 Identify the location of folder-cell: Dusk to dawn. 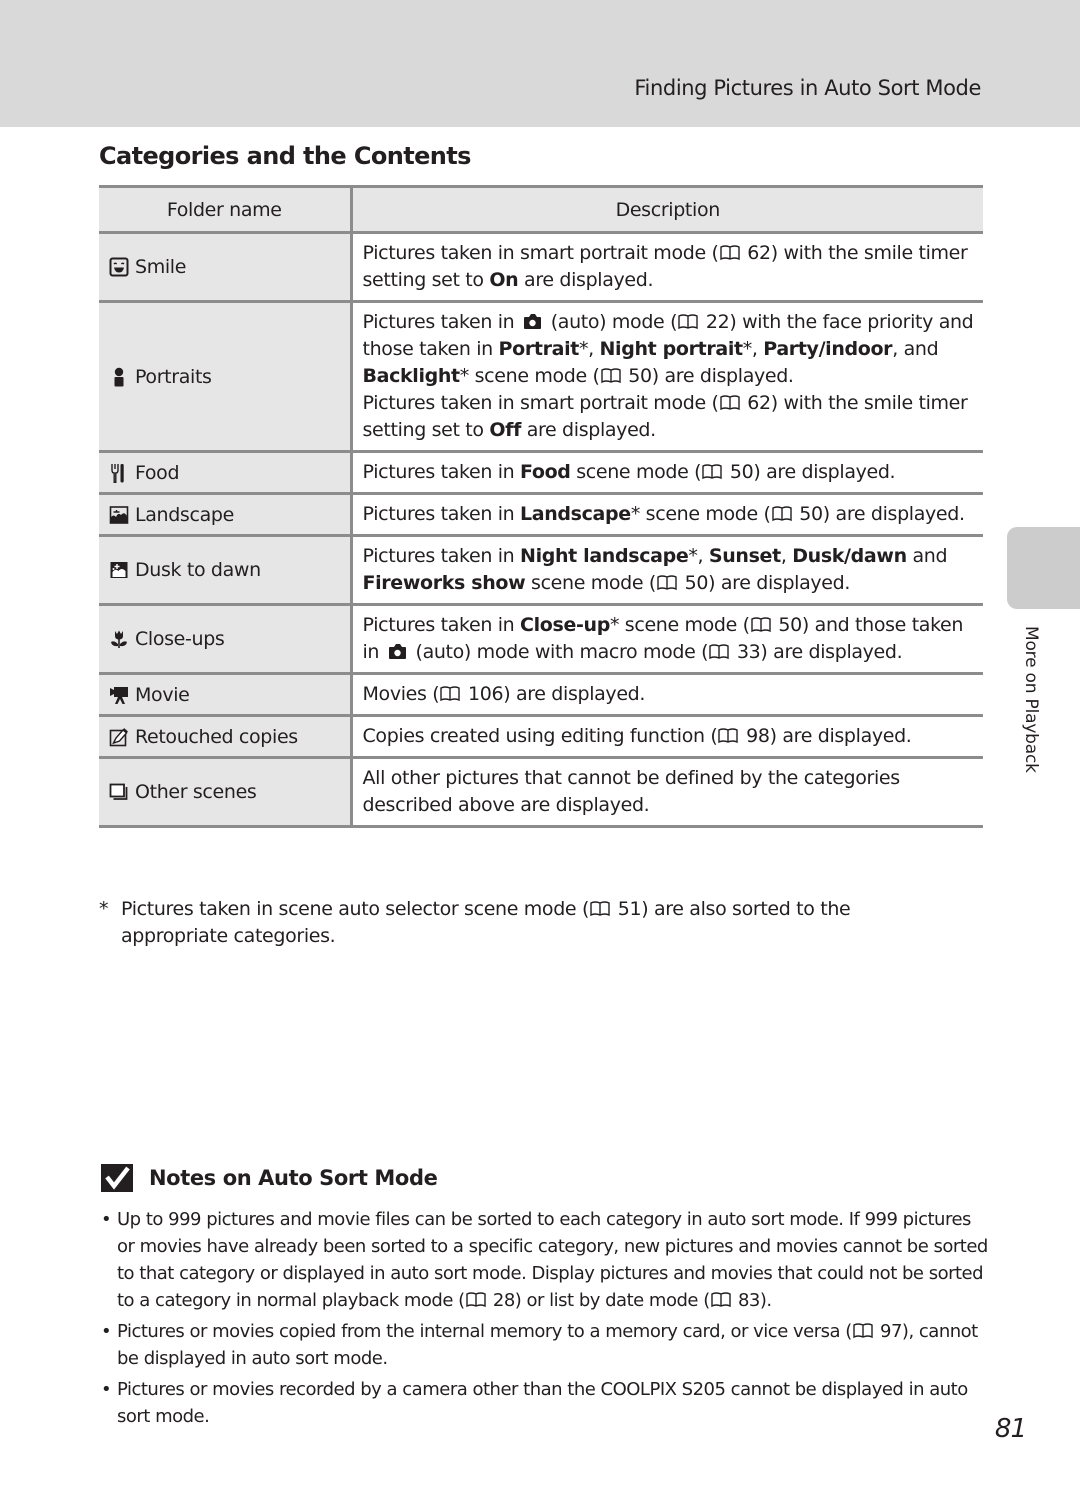
(226, 570).